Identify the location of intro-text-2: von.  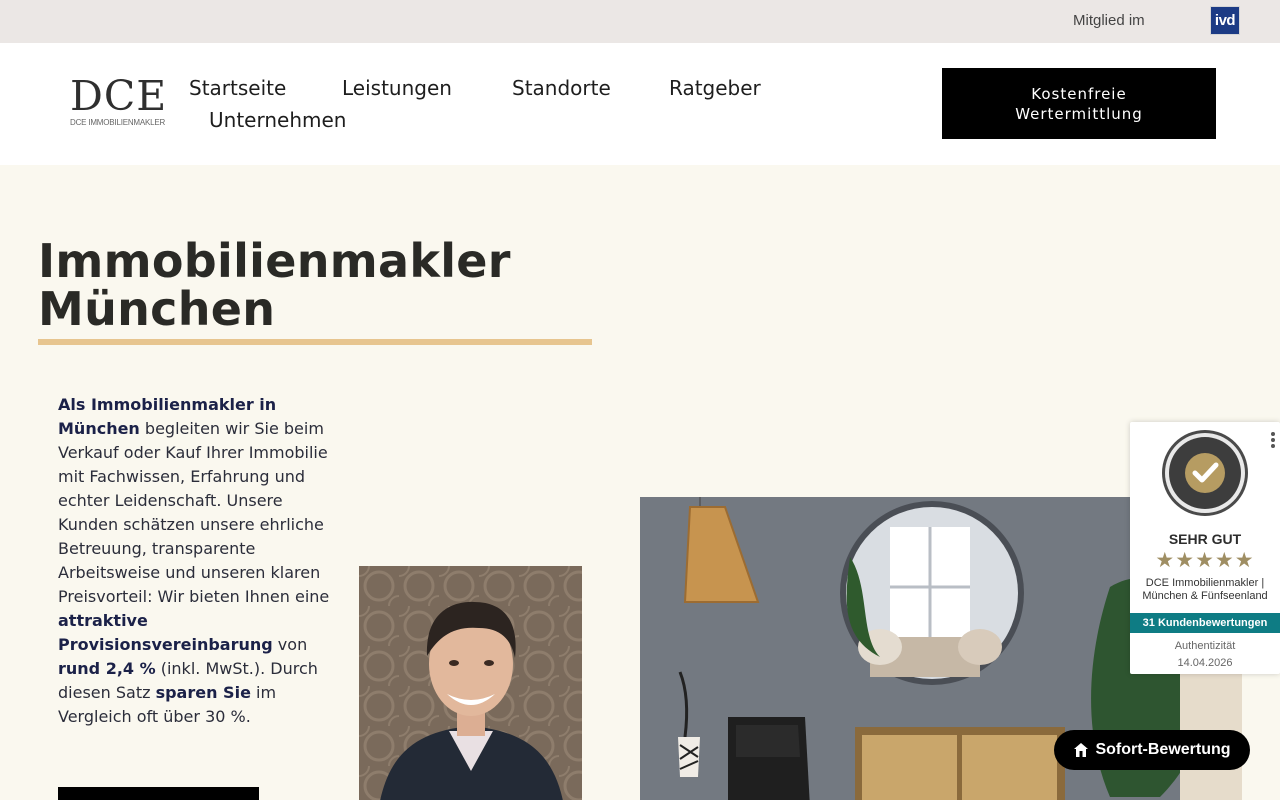
(290, 644).